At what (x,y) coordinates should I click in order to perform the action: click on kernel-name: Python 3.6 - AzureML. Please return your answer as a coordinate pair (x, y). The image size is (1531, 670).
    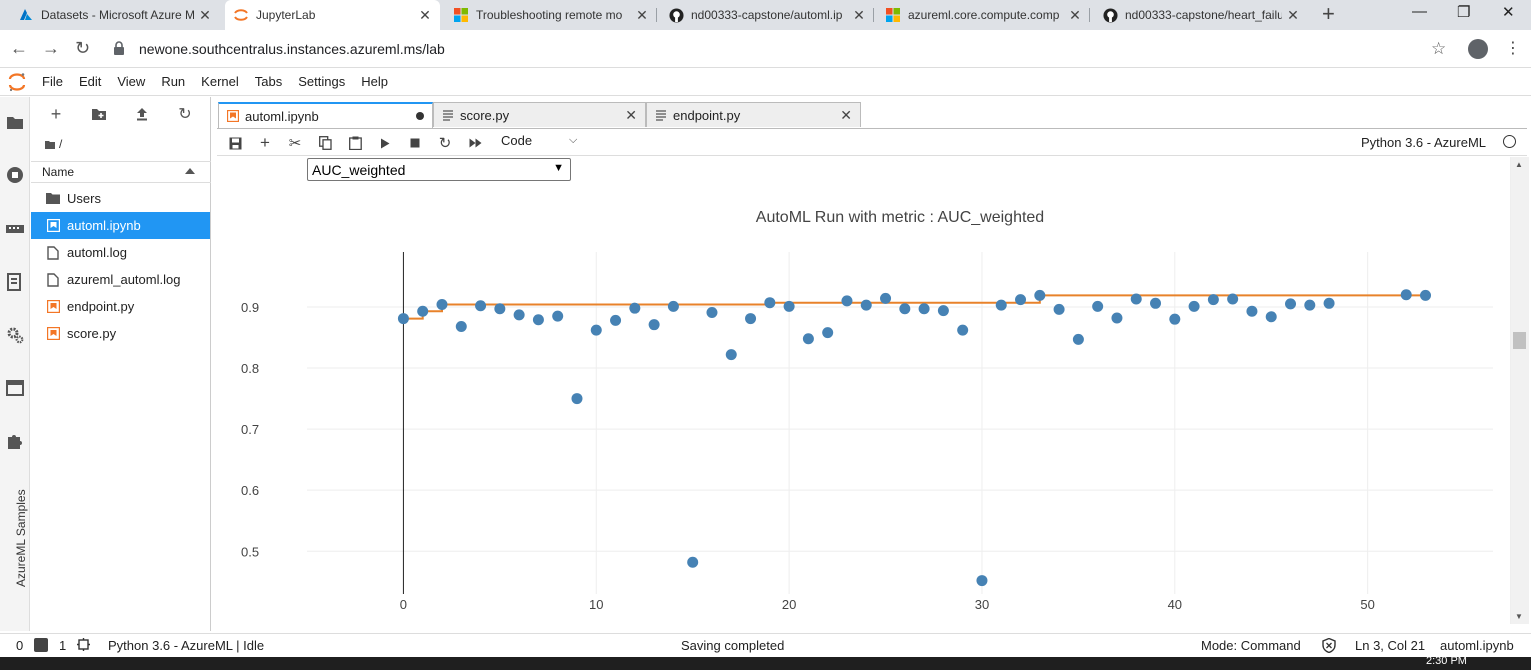
    Looking at the image, I should click on (1423, 142).